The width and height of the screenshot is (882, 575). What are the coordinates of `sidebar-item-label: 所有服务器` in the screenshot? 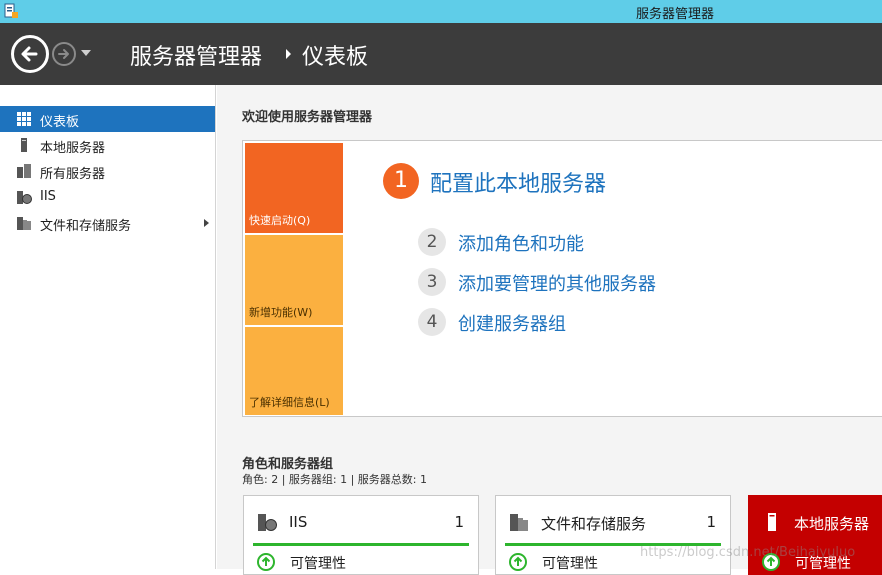 It's located at (73, 174).